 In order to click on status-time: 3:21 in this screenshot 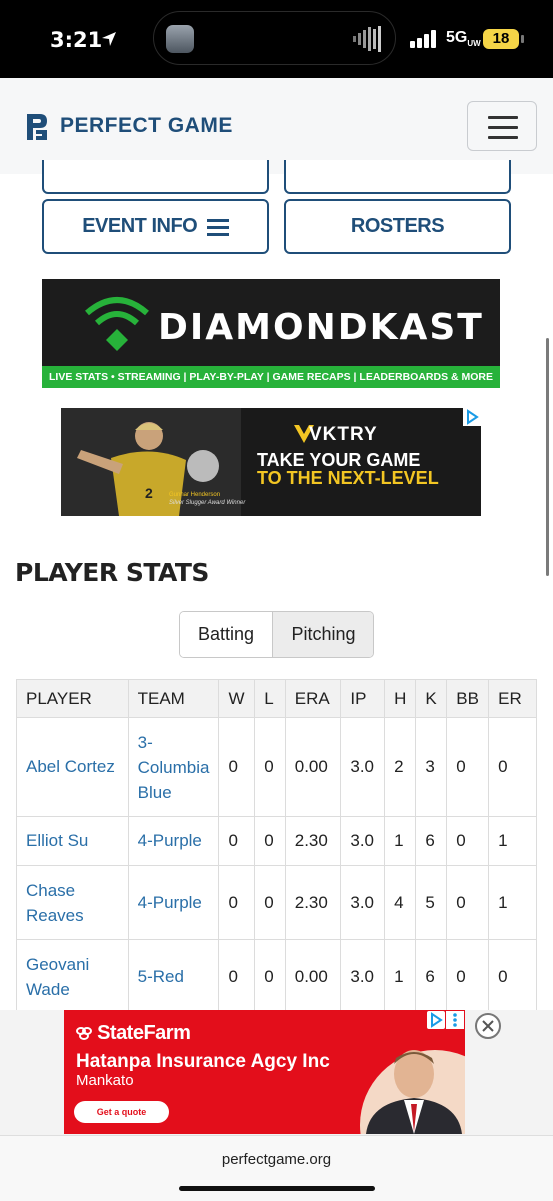, I will do `click(76, 40)`.